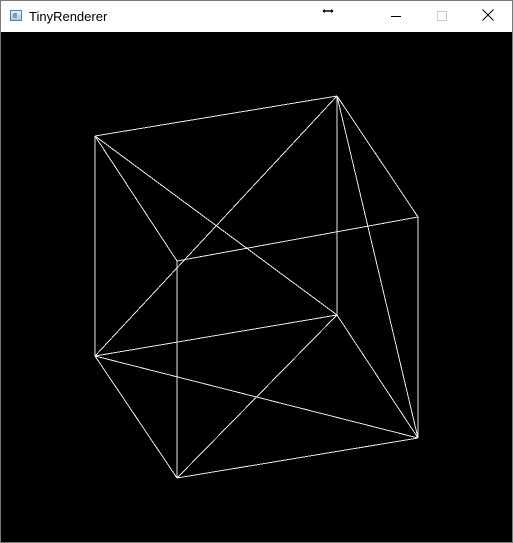  I want to click on close-icon, so click(488, 17).